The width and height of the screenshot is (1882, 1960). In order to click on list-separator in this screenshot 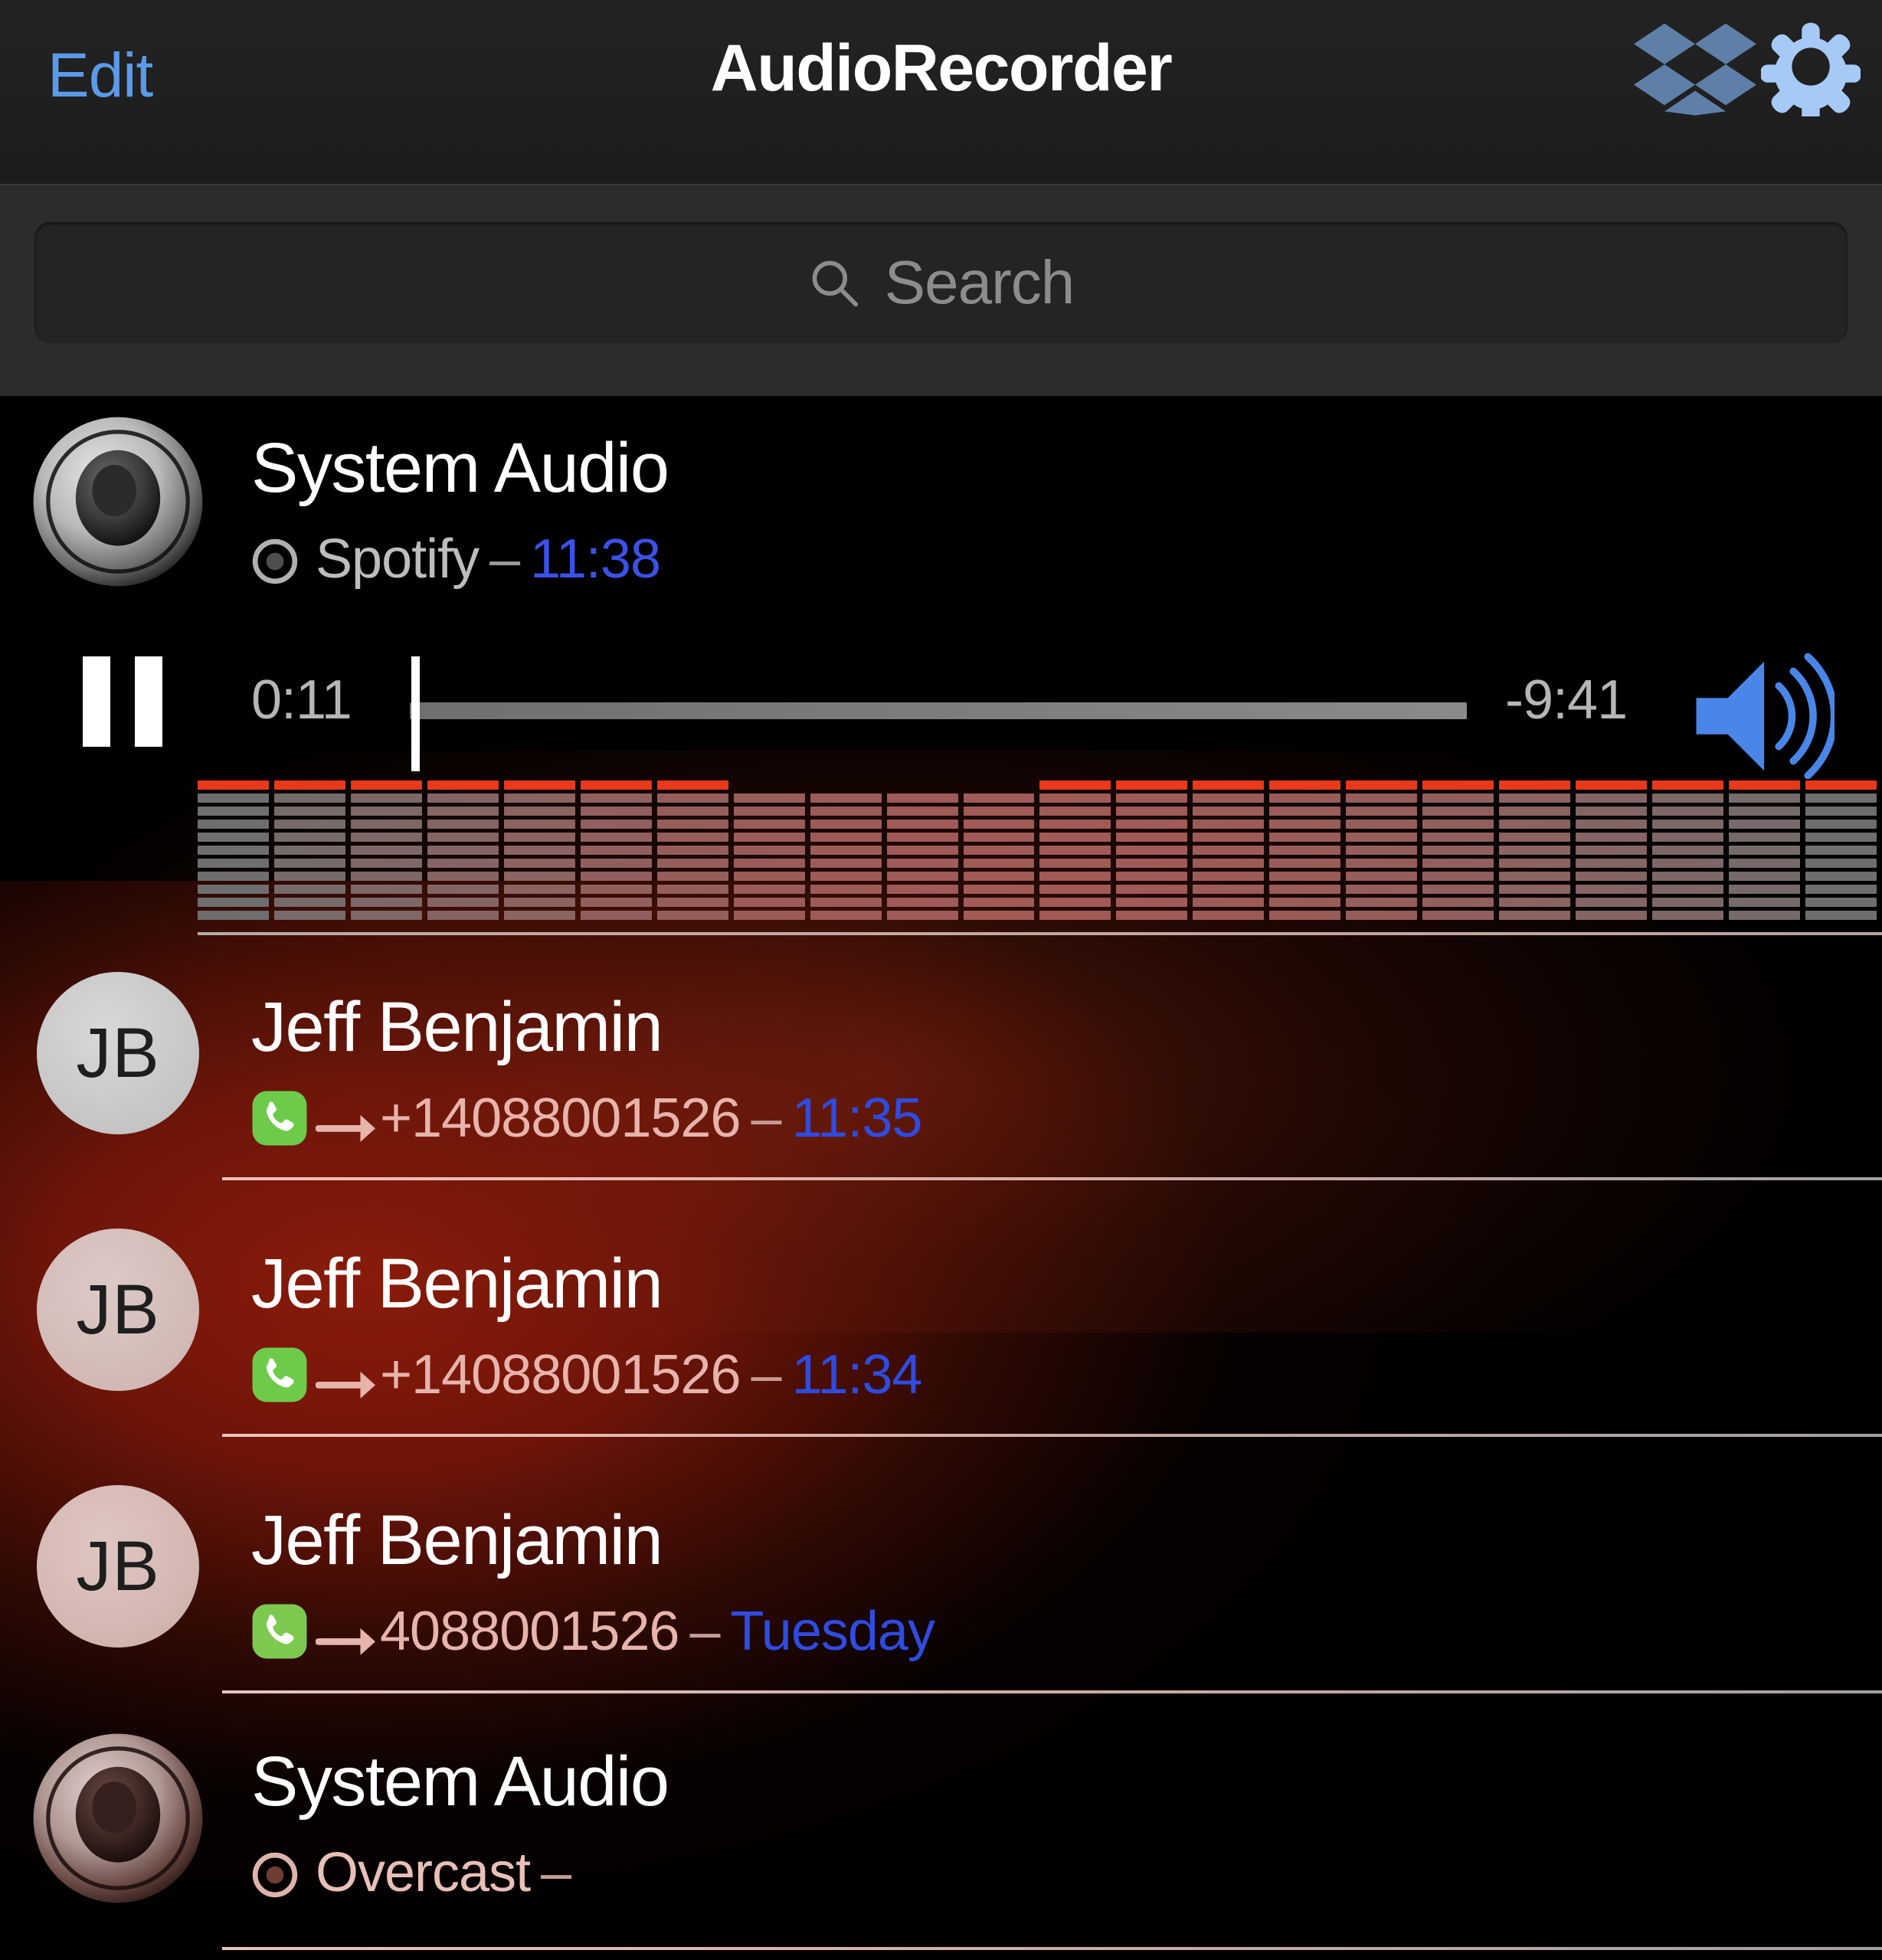, I will do `click(1052, 1178)`.